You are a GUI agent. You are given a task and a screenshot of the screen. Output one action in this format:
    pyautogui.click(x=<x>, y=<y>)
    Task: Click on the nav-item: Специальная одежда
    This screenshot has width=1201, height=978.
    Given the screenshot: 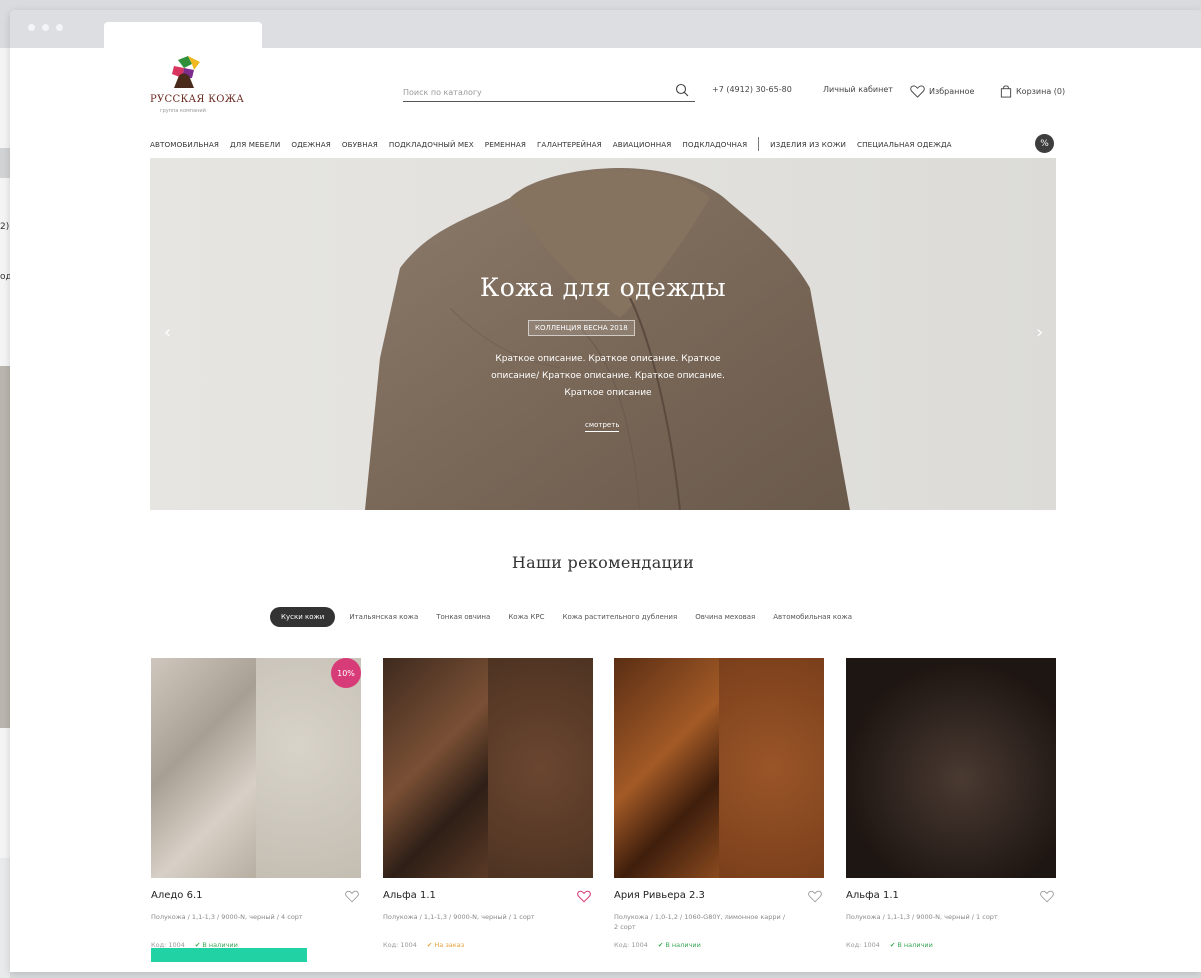 What is the action you would take?
    pyautogui.click(x=904, y=144)
    